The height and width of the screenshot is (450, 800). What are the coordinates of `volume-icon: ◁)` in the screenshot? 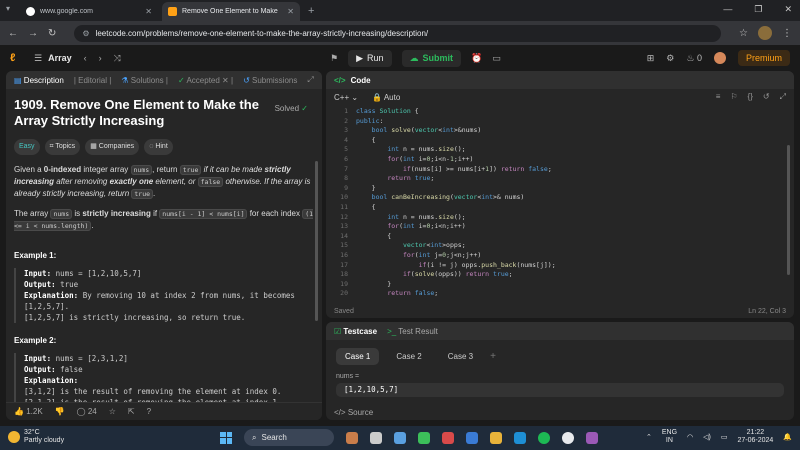 It's located at (707, 437).